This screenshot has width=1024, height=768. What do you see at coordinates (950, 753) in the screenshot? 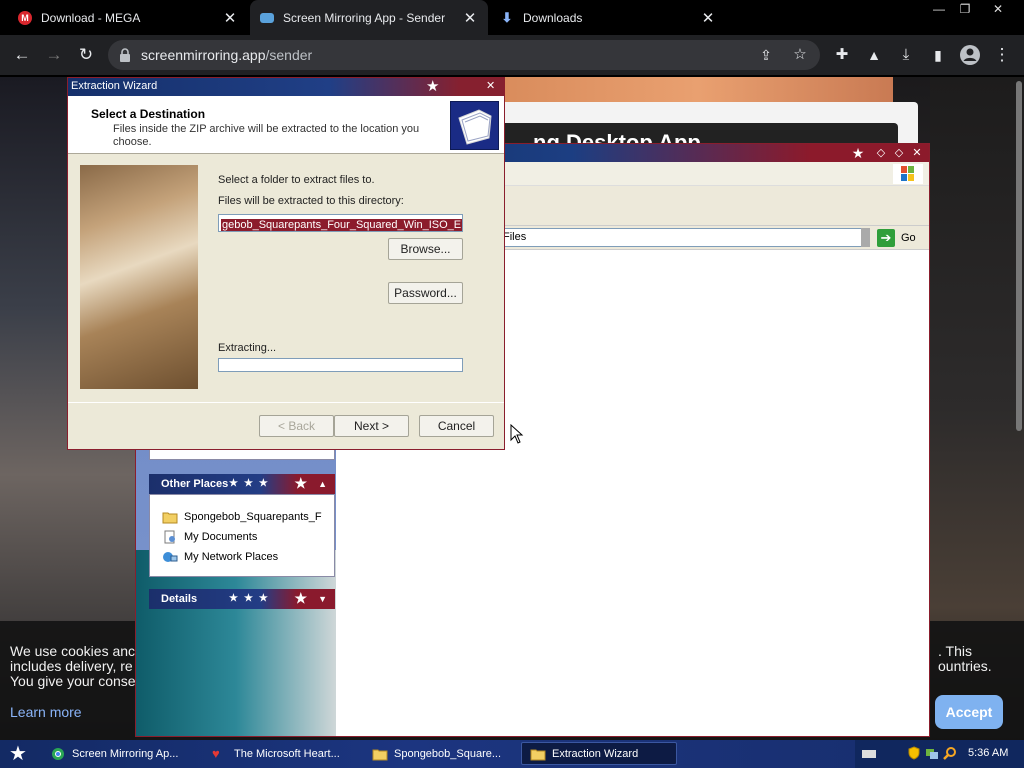
I see `search-icon` at bounding box center [950, 753].